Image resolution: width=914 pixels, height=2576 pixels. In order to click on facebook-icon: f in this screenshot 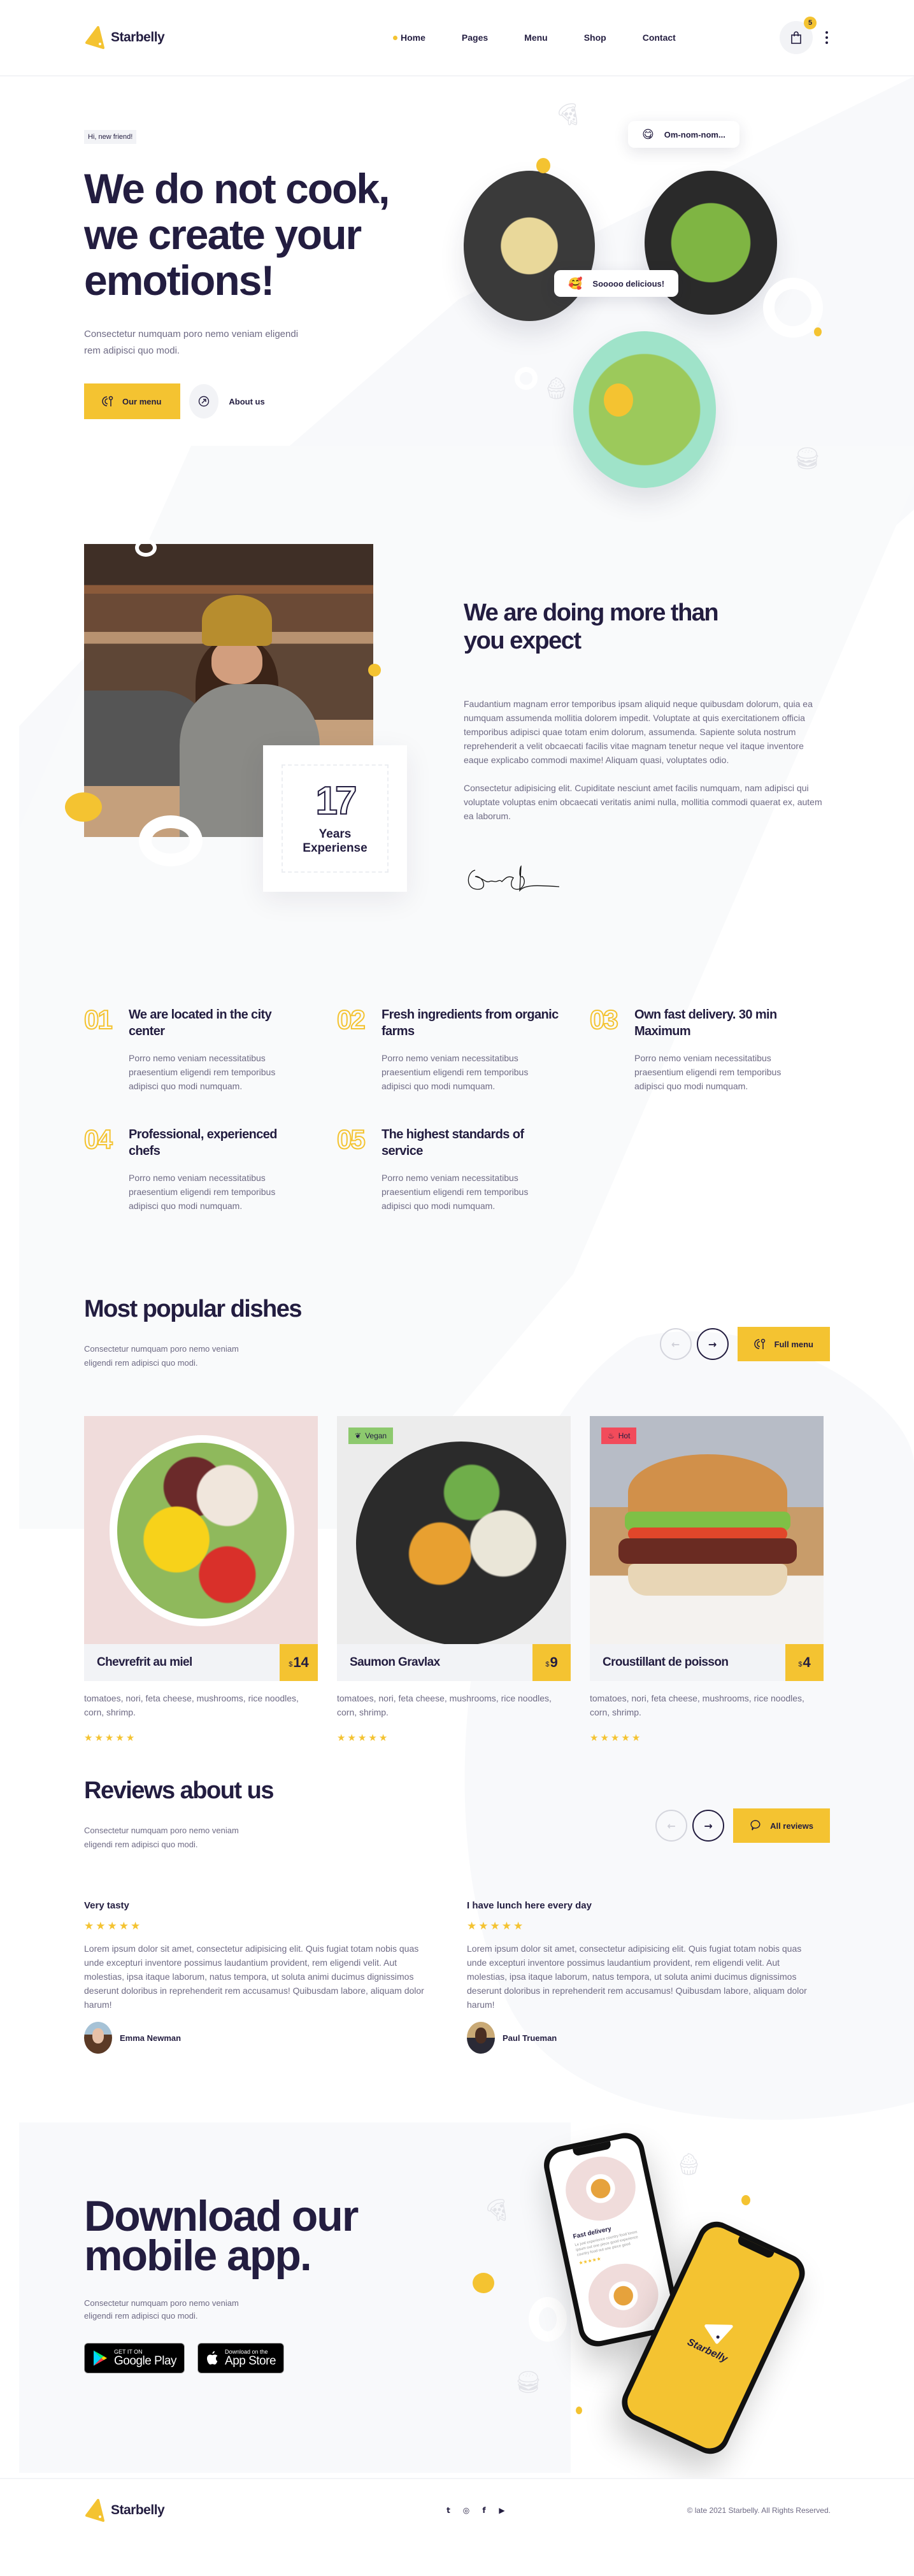, I will do `click(484, 2510)`.